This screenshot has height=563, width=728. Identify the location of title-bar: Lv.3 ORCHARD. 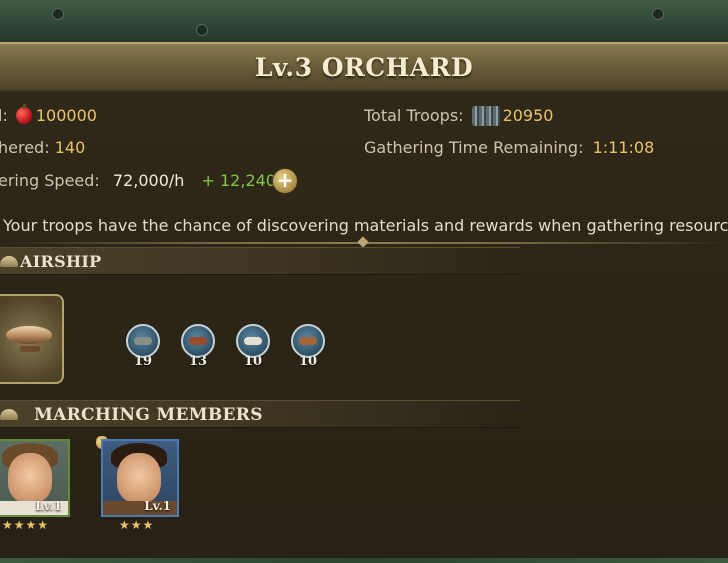
(364, 67).